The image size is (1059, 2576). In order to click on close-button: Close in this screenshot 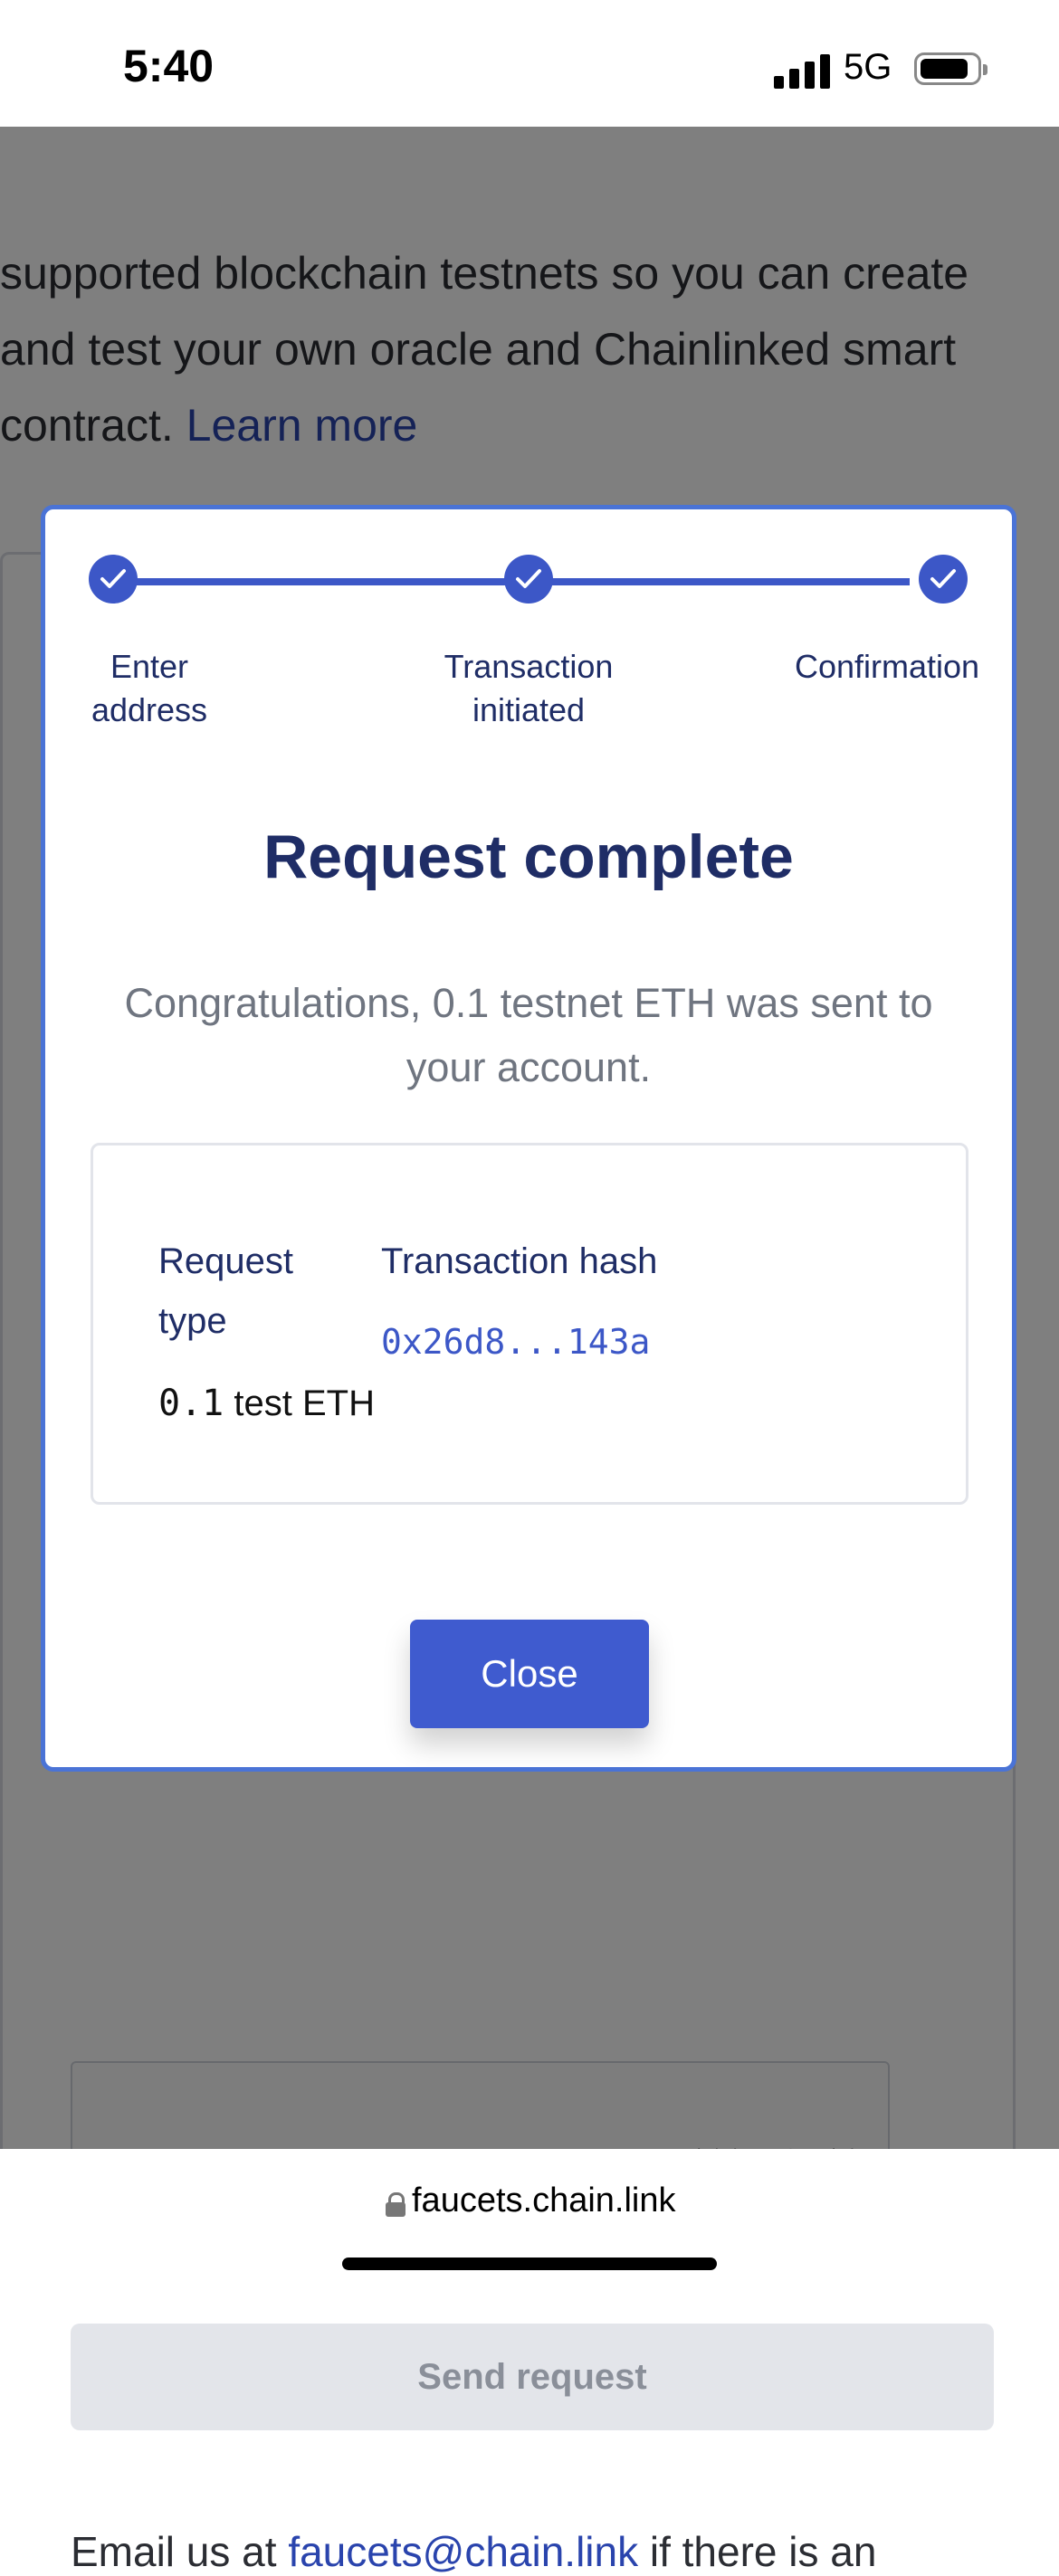, I will do `click(529, 1674)`.